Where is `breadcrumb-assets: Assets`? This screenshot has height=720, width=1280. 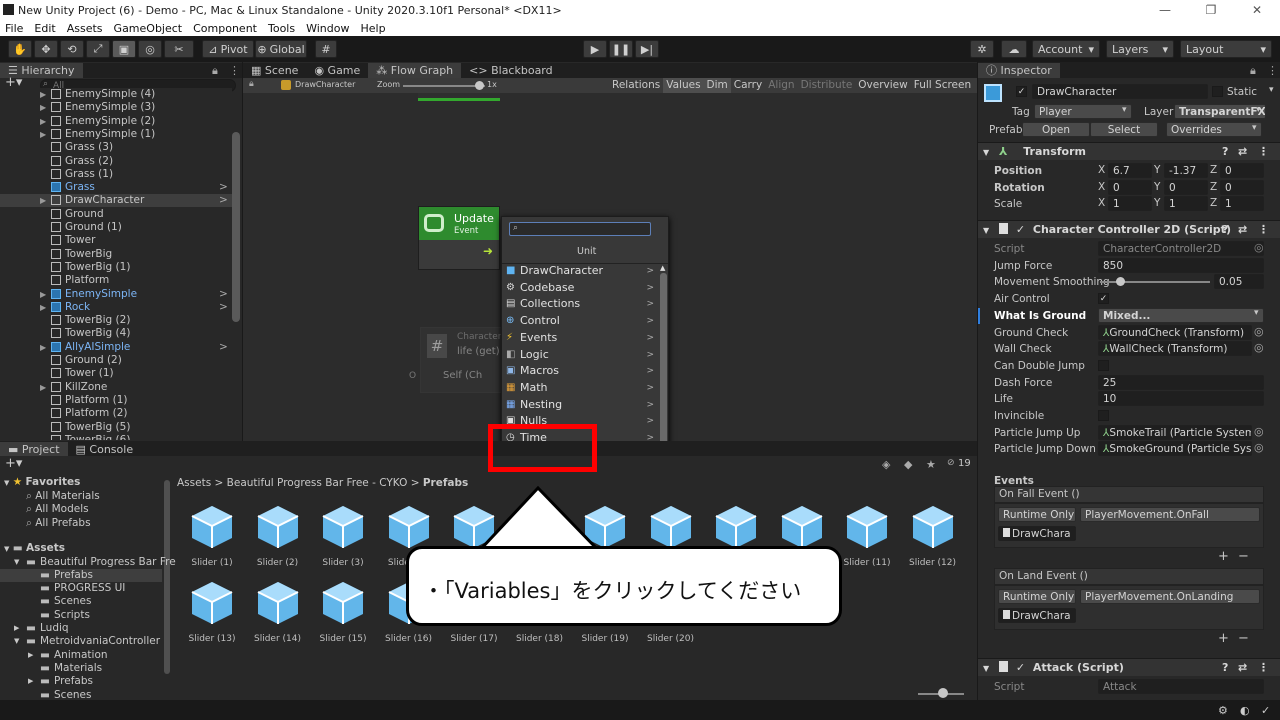 breadcrumb-assets: Assets is located at coordinates (194, 483).